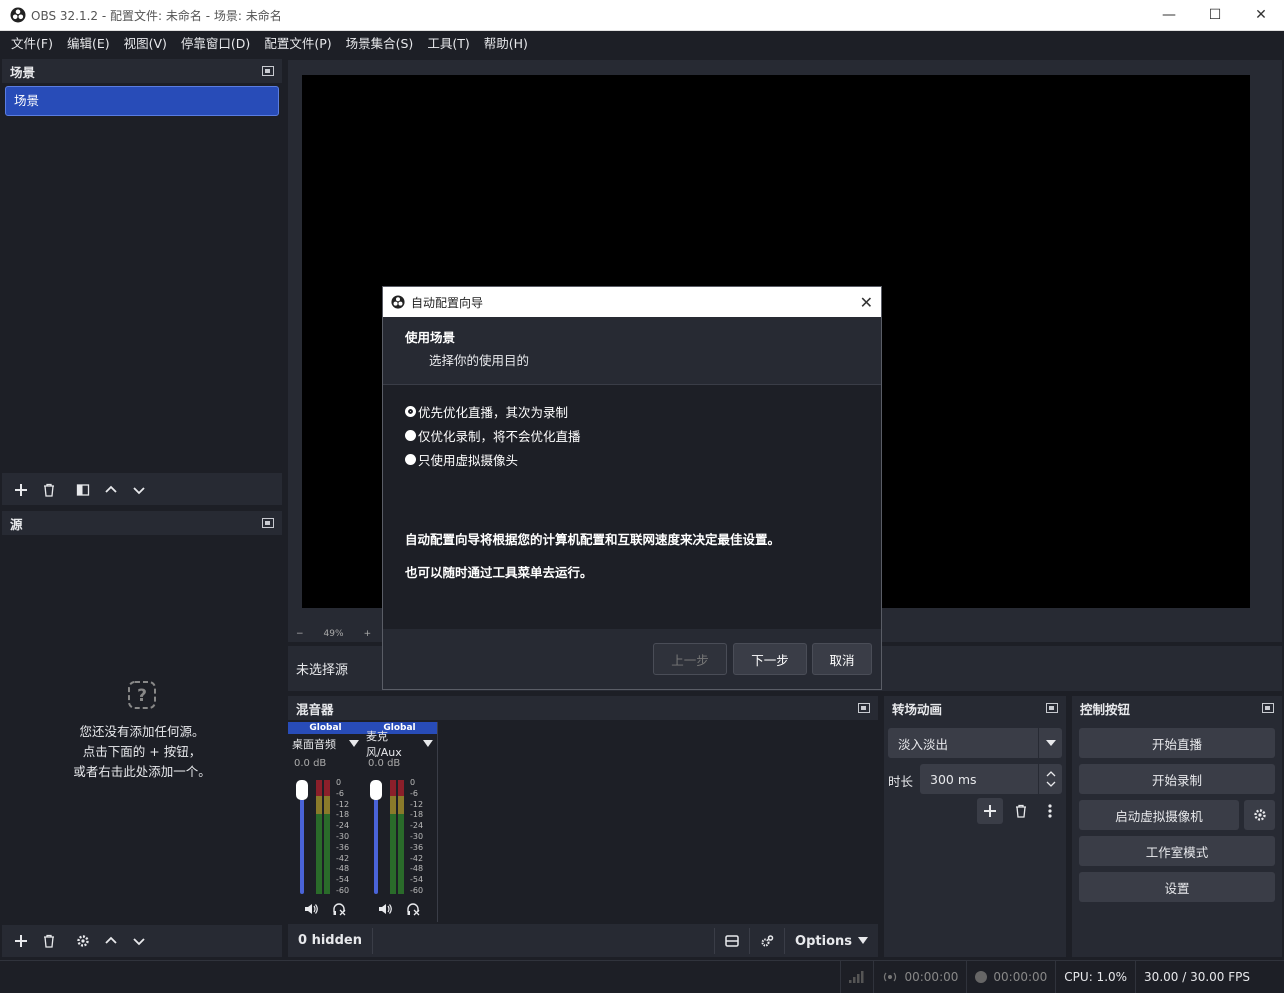 This screenshot has height=993, width=1284. What do you see at coordinates (866, 302) in the screenshot?
I see `dialog-close-icon: ✕` at bounding box center [866, 302].